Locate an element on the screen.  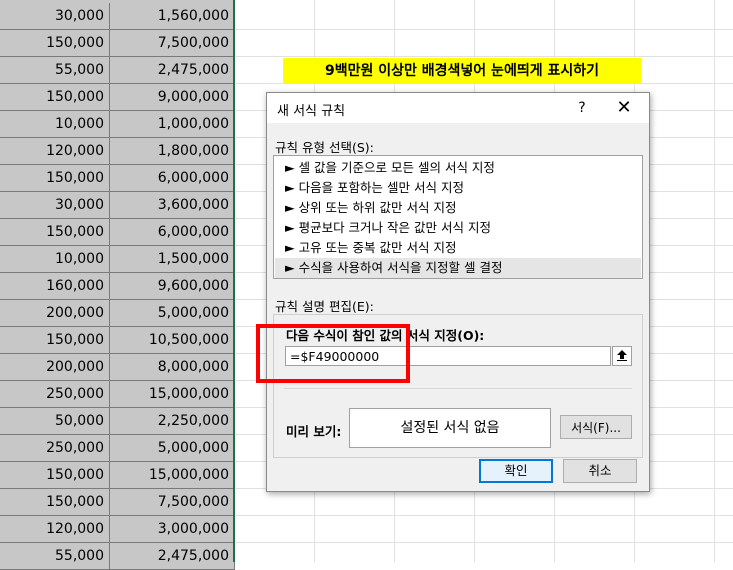
amount-cell: 1,800,000 is located at coordinates (172, 151).